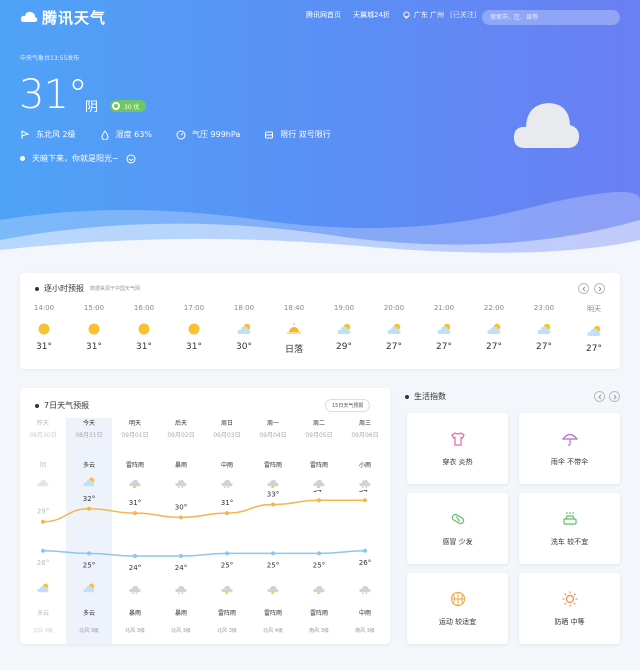  I want to click on life-index-item: 穿衣 炎热, so click(457, 448).